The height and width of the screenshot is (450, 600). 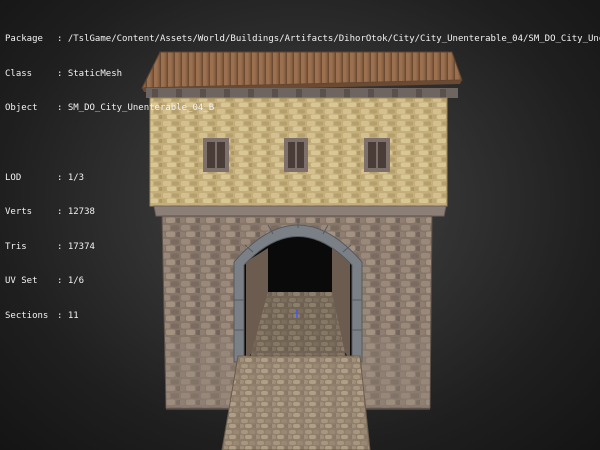 What do you see at coordinates (302, 248) in the screenshot?
I see `tris-row: Tris: 17374` at bounding box center [302, 248].